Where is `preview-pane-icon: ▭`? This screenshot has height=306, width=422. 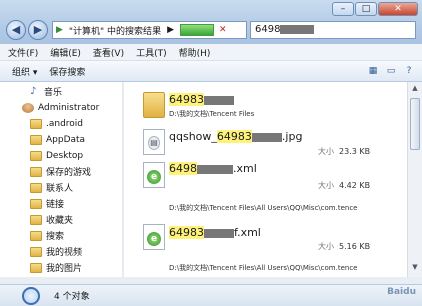 preview-pane-icon: ▭ is located at coordinates (391, 71).